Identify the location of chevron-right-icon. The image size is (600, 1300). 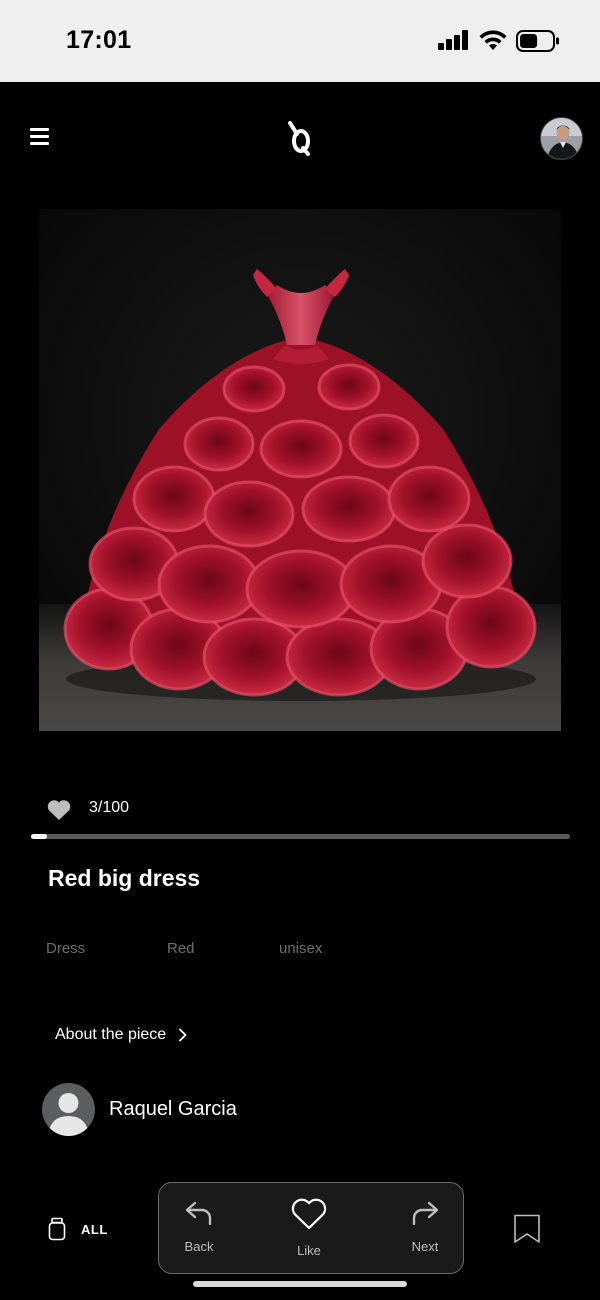
(183, 1035).